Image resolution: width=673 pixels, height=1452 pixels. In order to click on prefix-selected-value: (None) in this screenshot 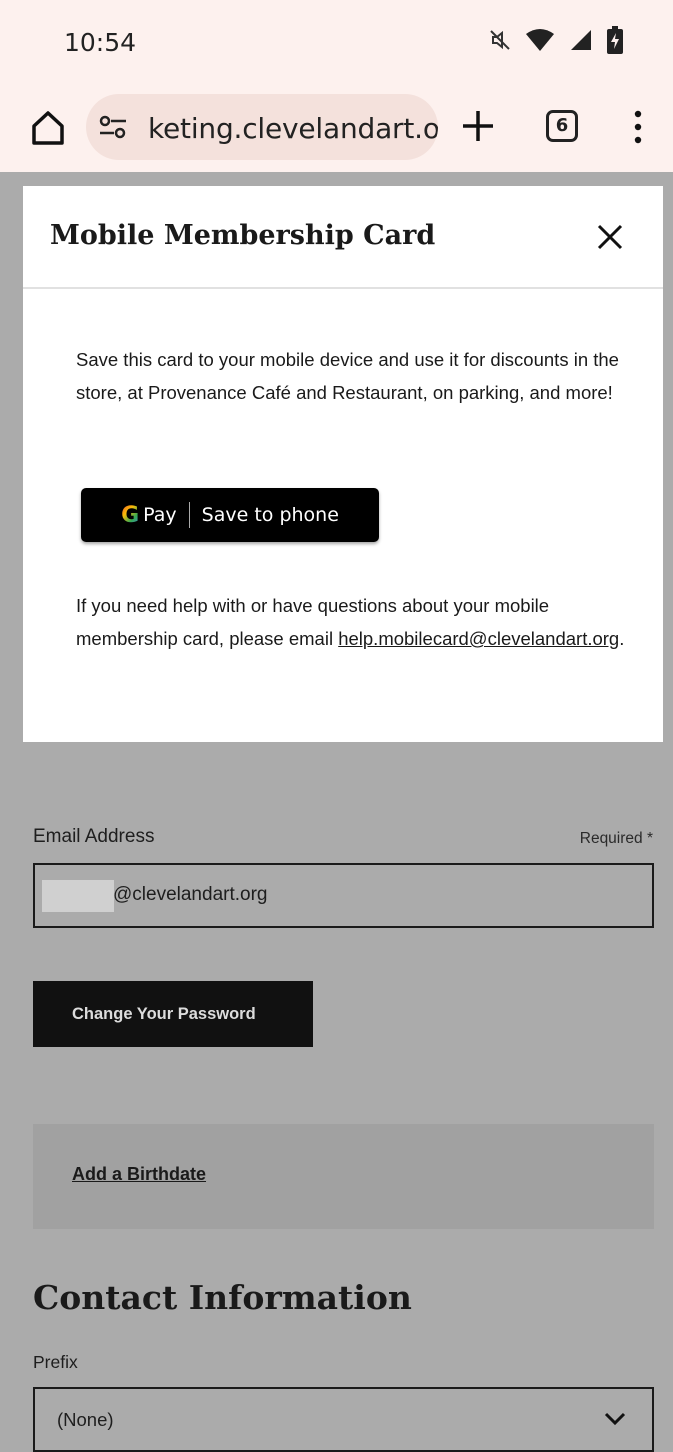, I will do `click(85, 1419)`.